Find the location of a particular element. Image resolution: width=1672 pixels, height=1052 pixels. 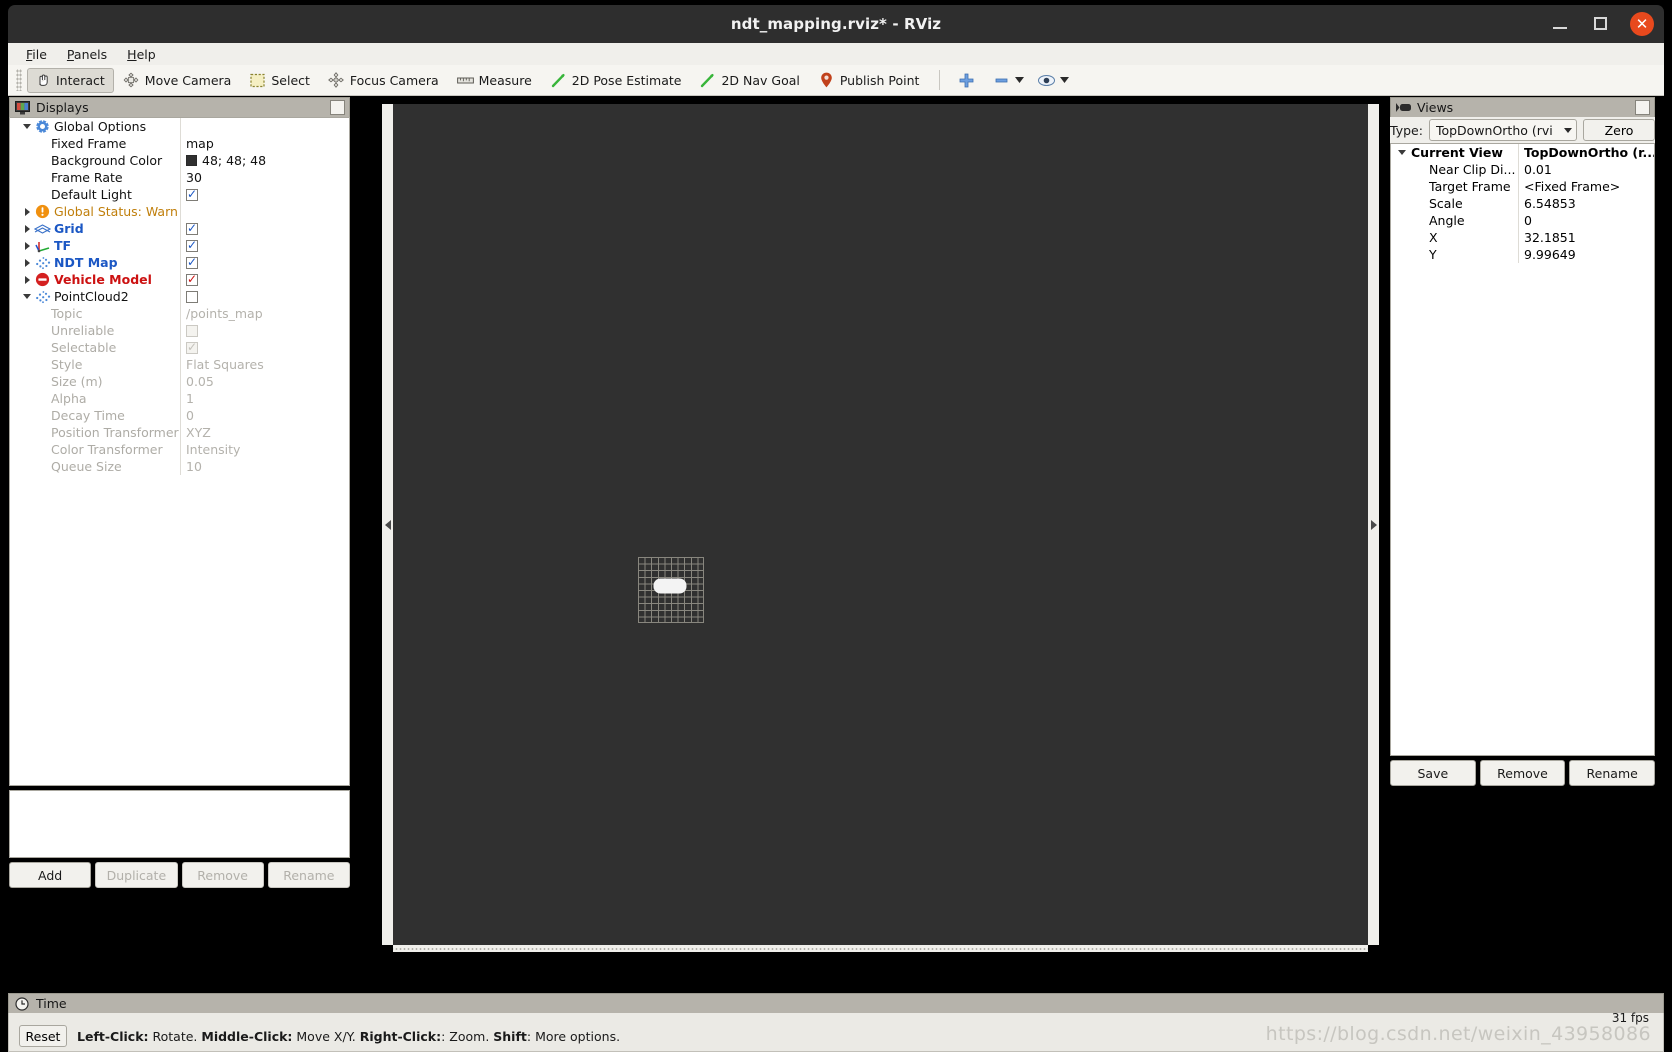

views-item-value: 0 is located at coordinates (1586, 220).